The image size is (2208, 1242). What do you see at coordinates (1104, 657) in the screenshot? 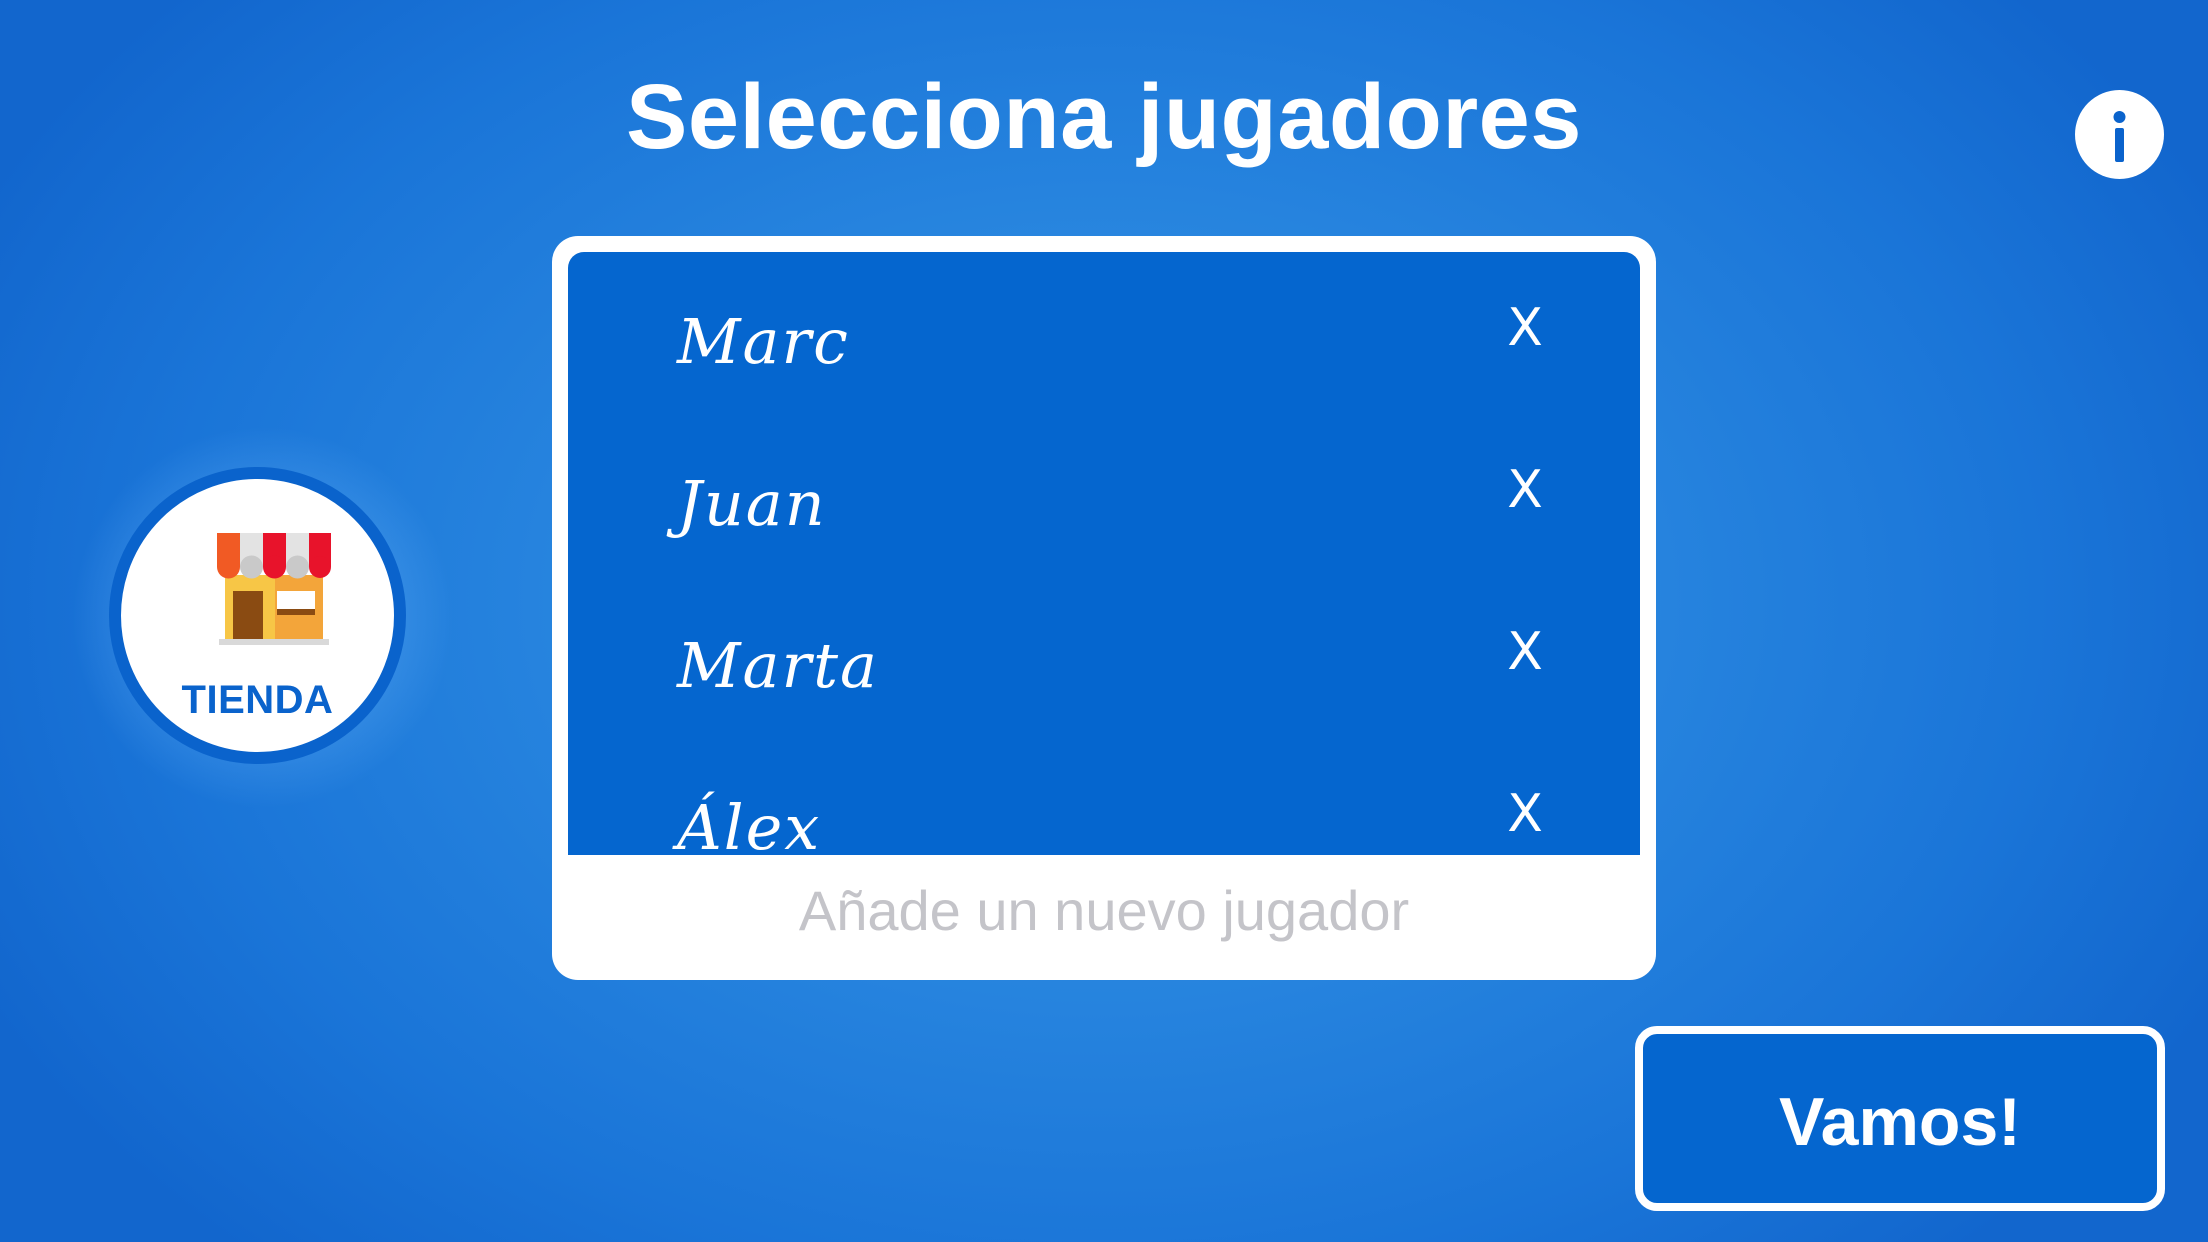
I see `player-row: Marta X` at bounding box center [1104, 657].